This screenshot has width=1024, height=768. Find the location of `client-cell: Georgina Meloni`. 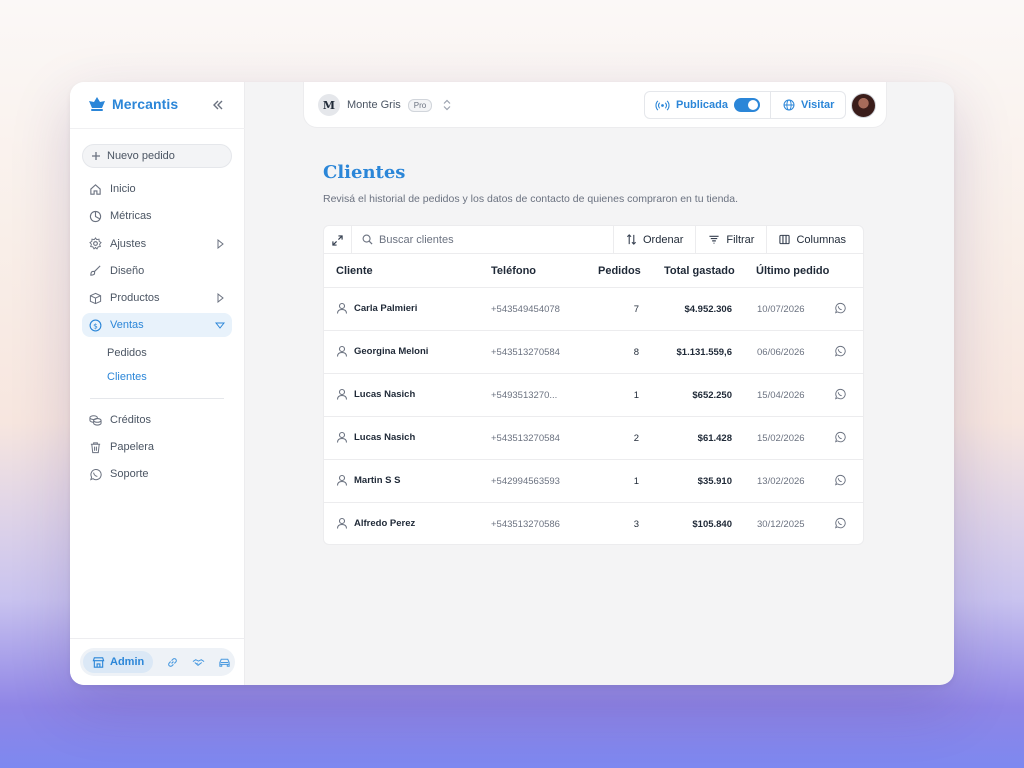

client-cell: Georgina Meloni is located at coordinates (382, 351).